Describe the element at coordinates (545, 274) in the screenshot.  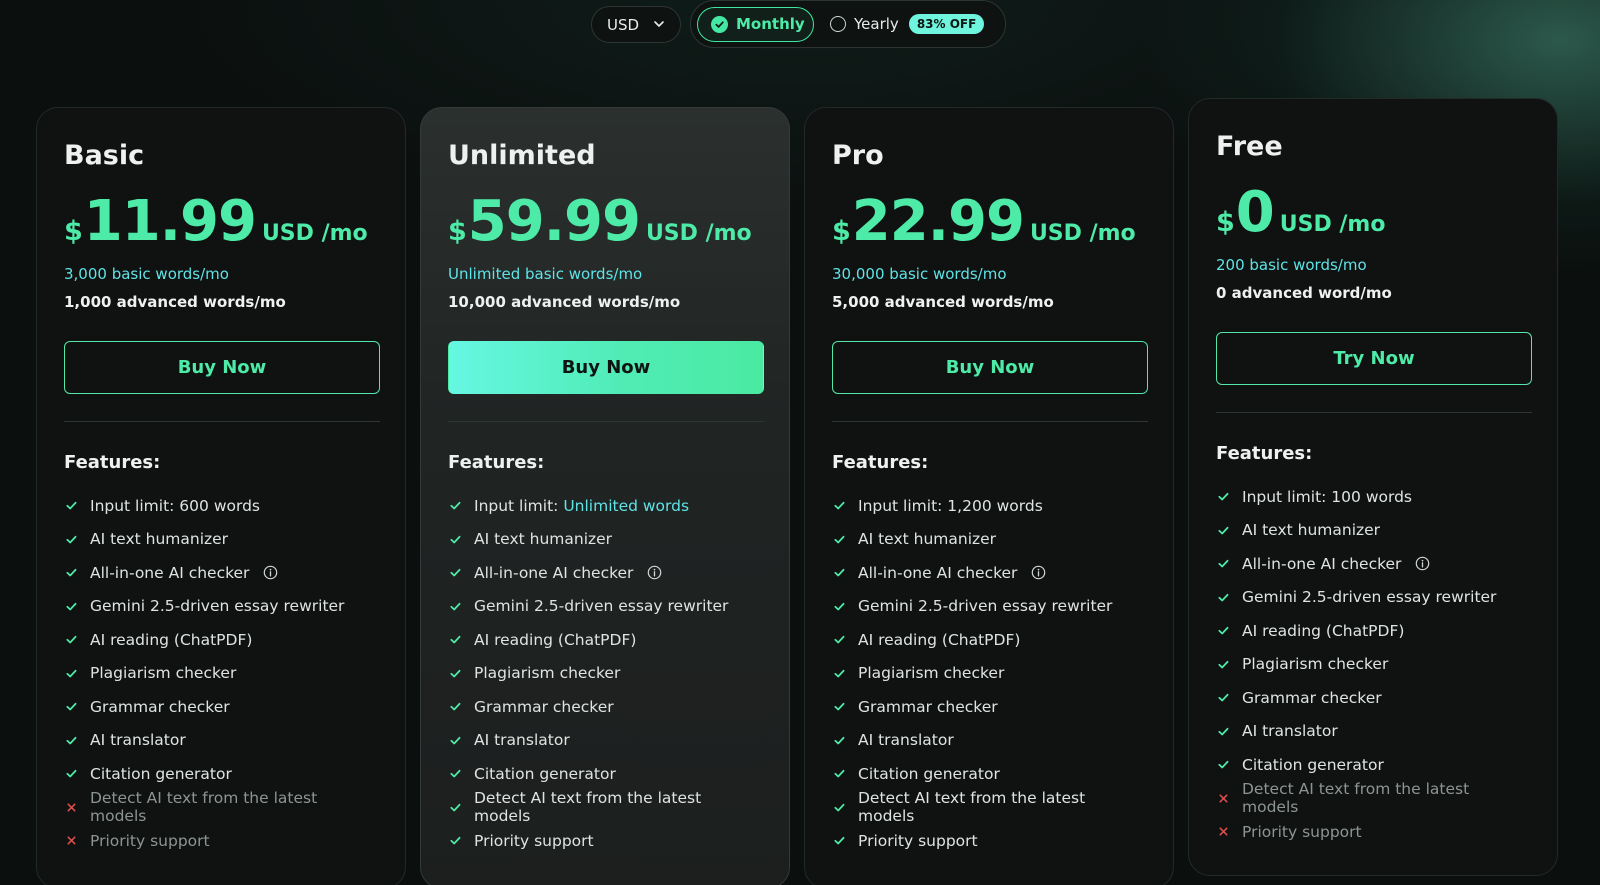
I see `basic-words-quota: Unlimited basic words/mo` at that location.